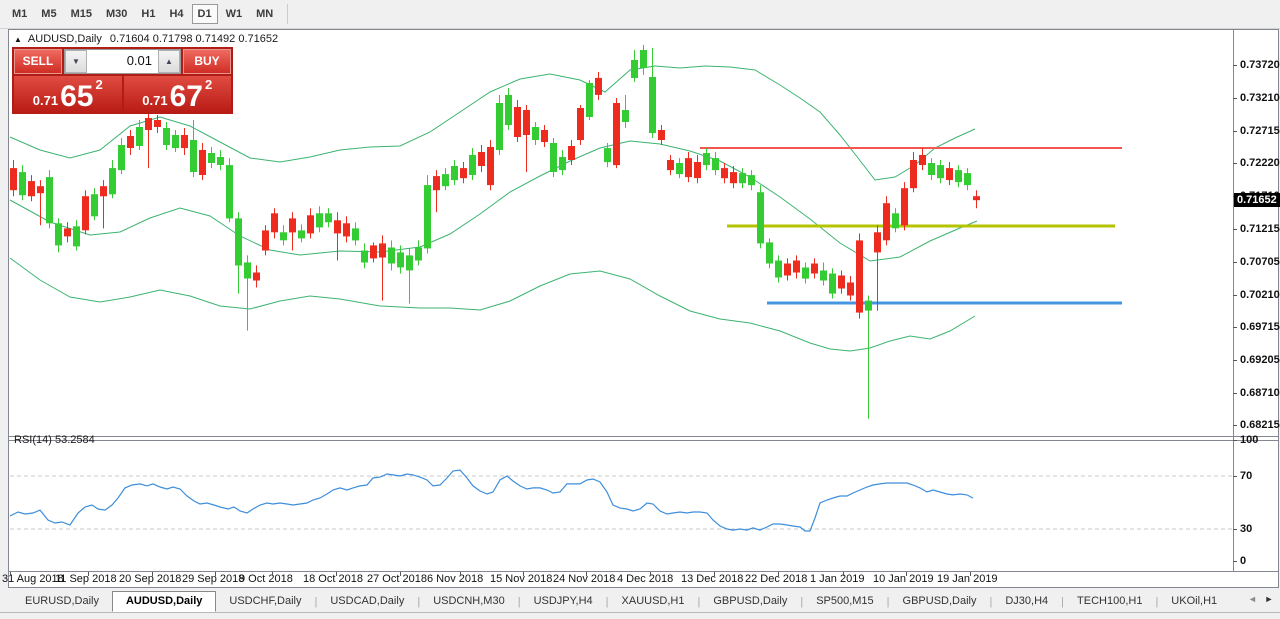 This screenshot has height=619, width=1280. What do you see at coordinates (45, 100) in the screenshot?
I see `sell-price-prefix: 0.71` at bounding box center [45, 100].